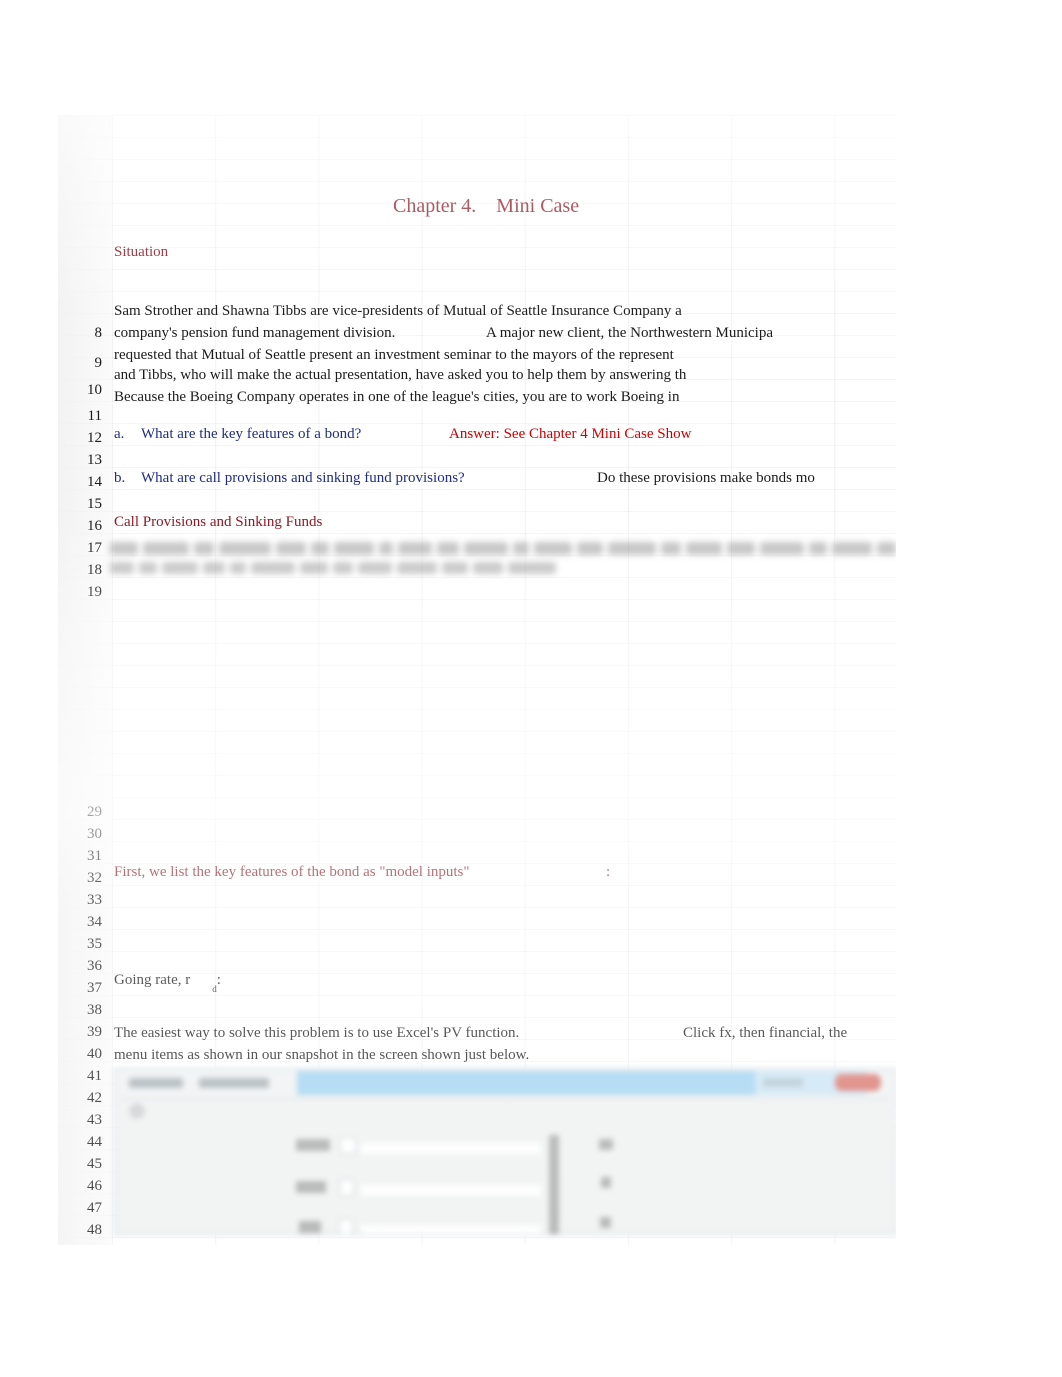 The image size is (1062, 1377). What do you see at coordinates (505, 1166) in the screenshot?
I see `dialog-body` at bounding box center [505, 1166].